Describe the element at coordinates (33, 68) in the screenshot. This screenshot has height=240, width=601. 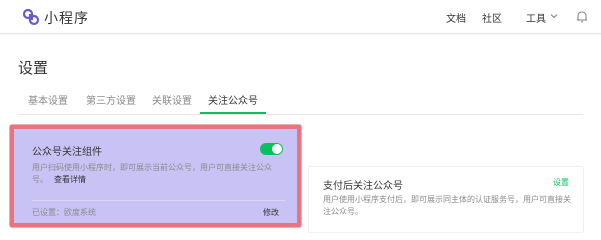
I see `page-title: 设置` at that location.